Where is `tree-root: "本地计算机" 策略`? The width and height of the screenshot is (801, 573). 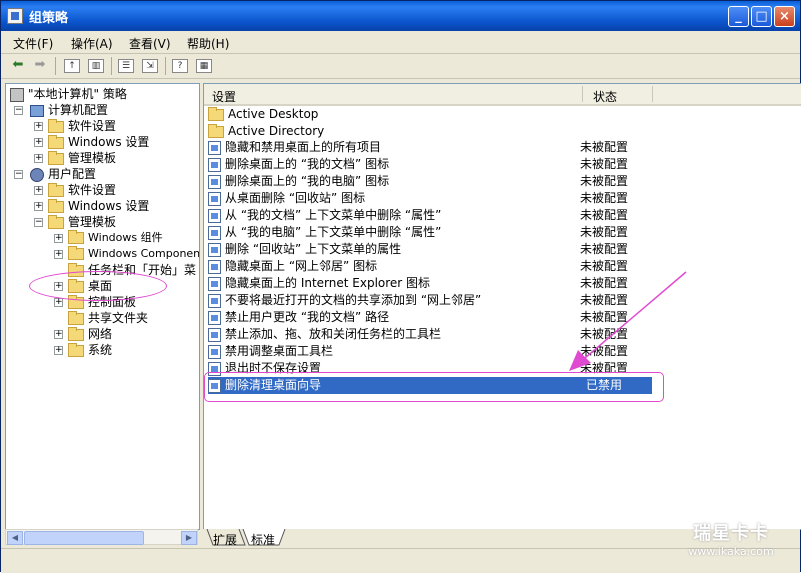
tree-root: "本地计算机" 策略 is located at coordinates (68, 94).